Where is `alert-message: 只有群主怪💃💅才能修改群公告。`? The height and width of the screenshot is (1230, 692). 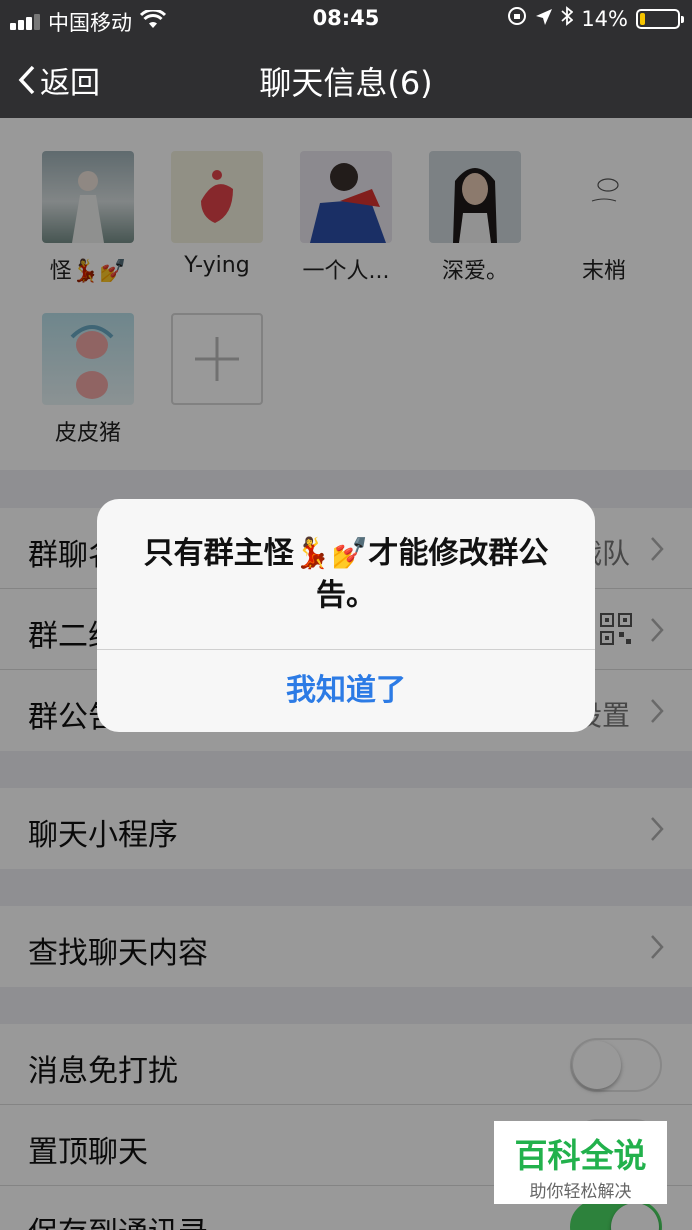 alert-message: 只有群主怪💃💅才能修改群公告。 is located at coordinates (346, 574).